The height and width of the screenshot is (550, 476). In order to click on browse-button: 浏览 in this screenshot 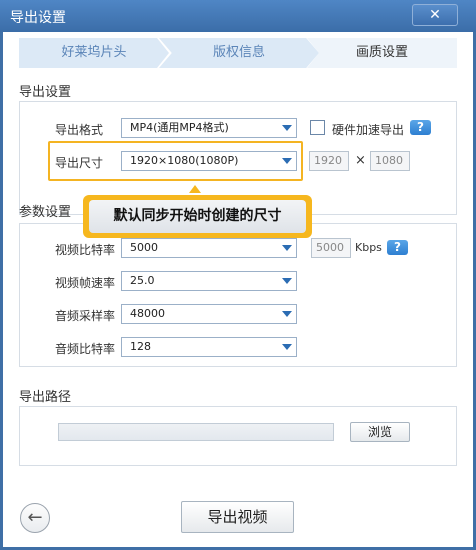, I will do `click(380, 432)`.